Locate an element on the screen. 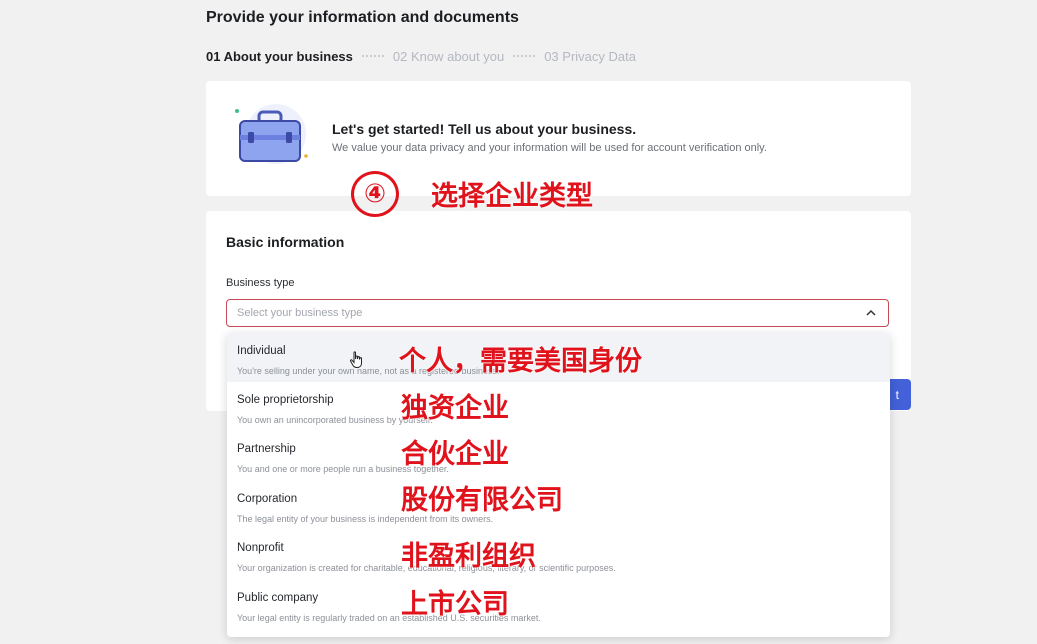 This screenshot has height=644, width=1037. annotation-nonprofit: 非盈利组织 is located at coordinates (468, 556).